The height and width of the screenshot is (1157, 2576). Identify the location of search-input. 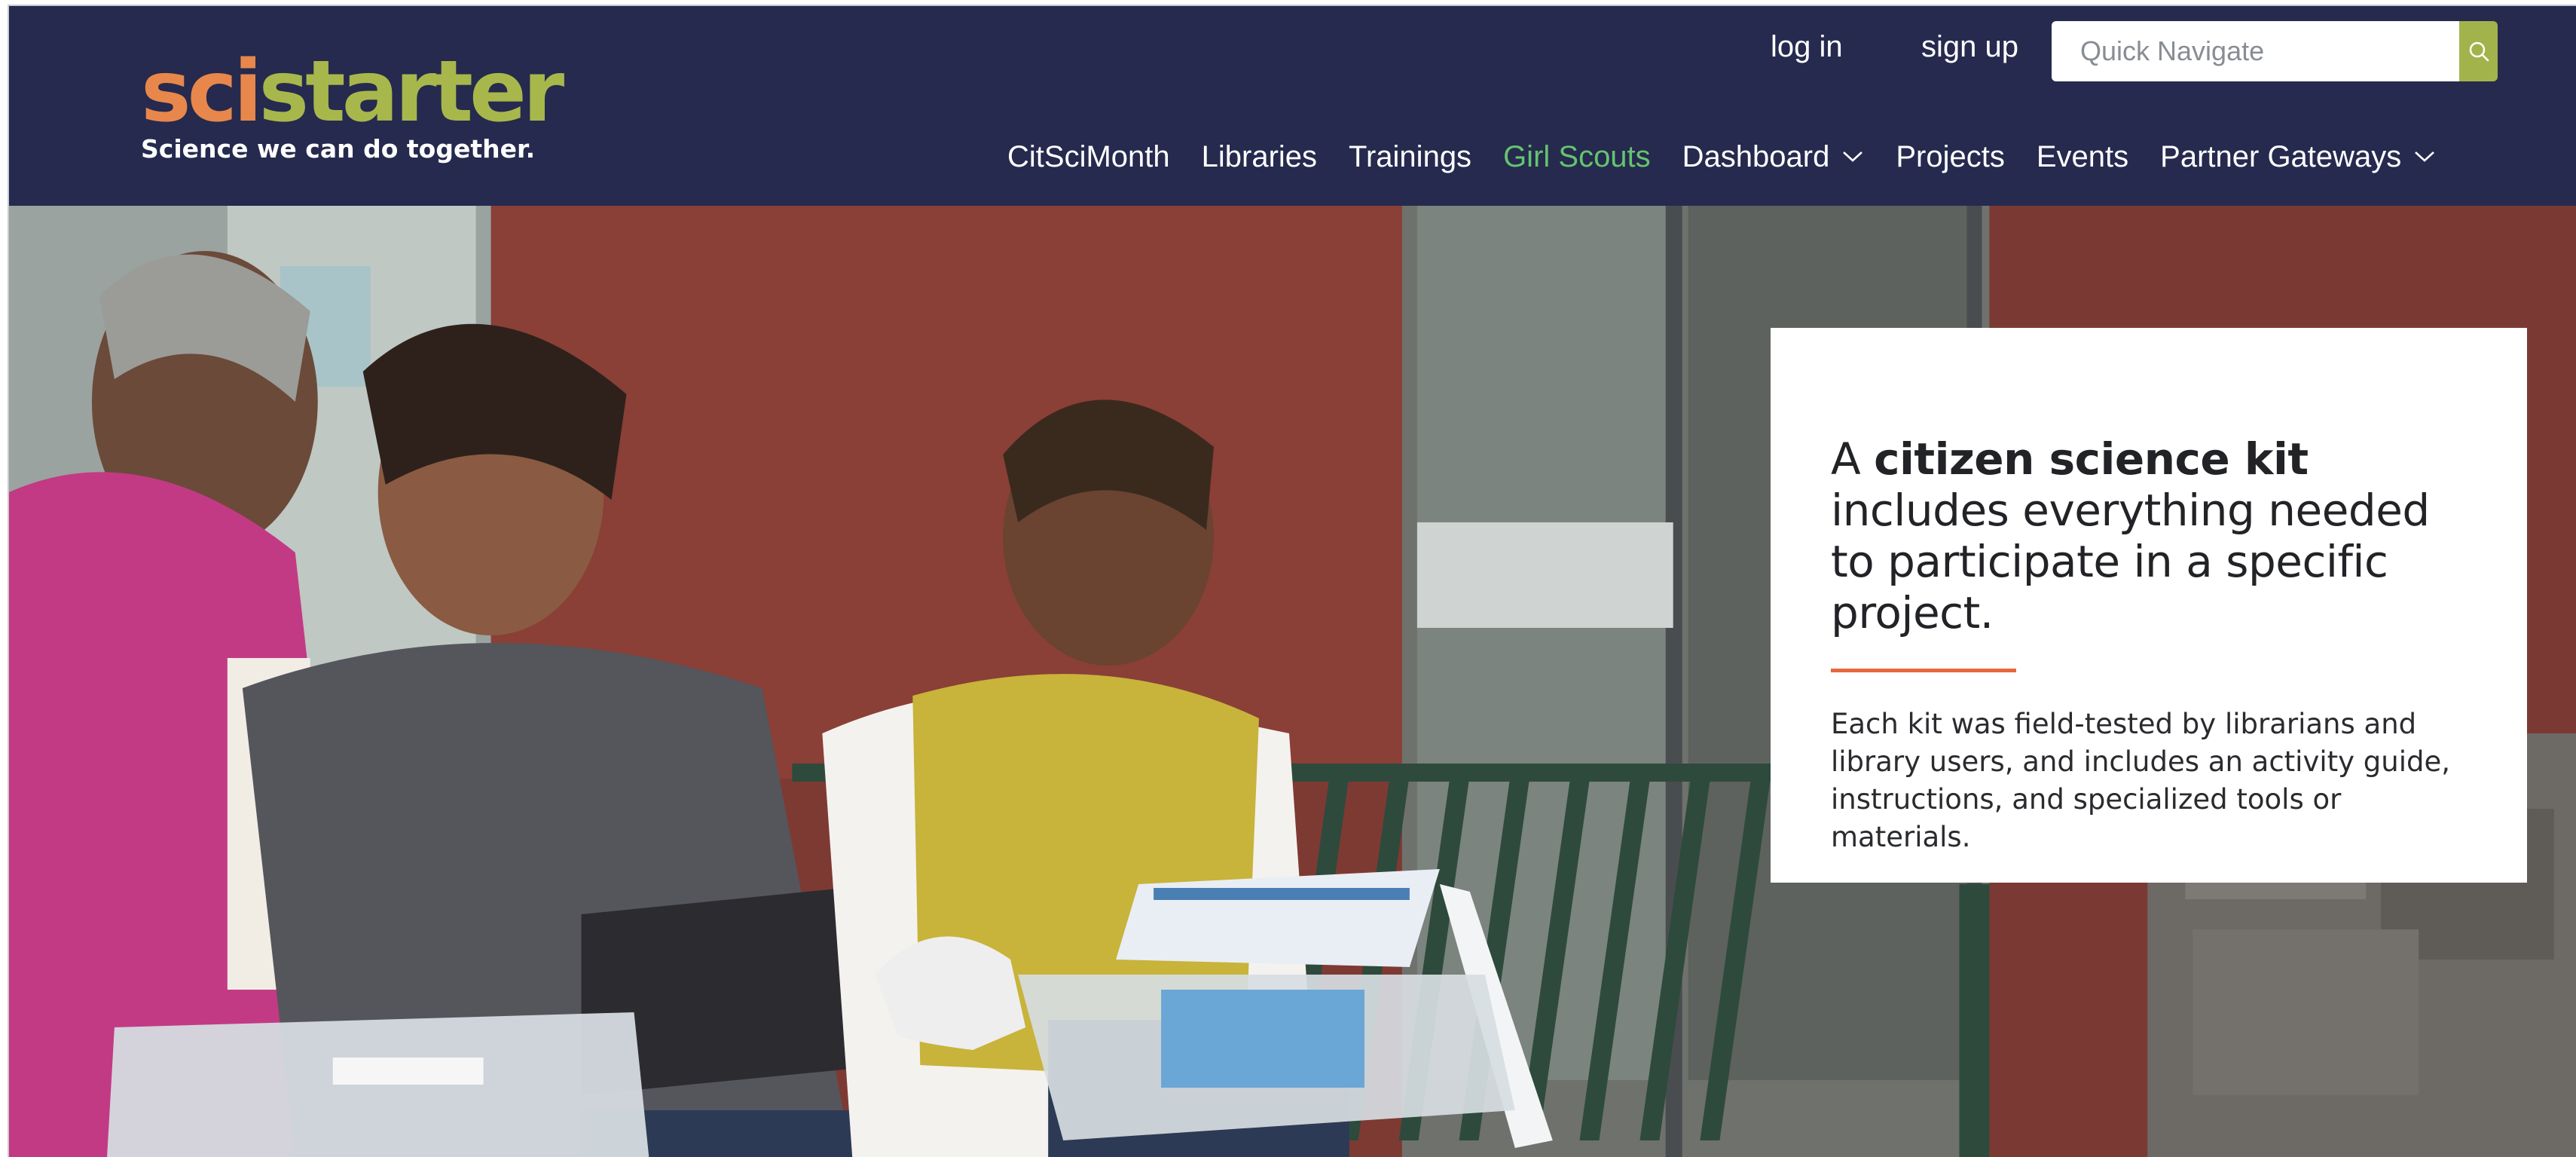
(2255, 51).